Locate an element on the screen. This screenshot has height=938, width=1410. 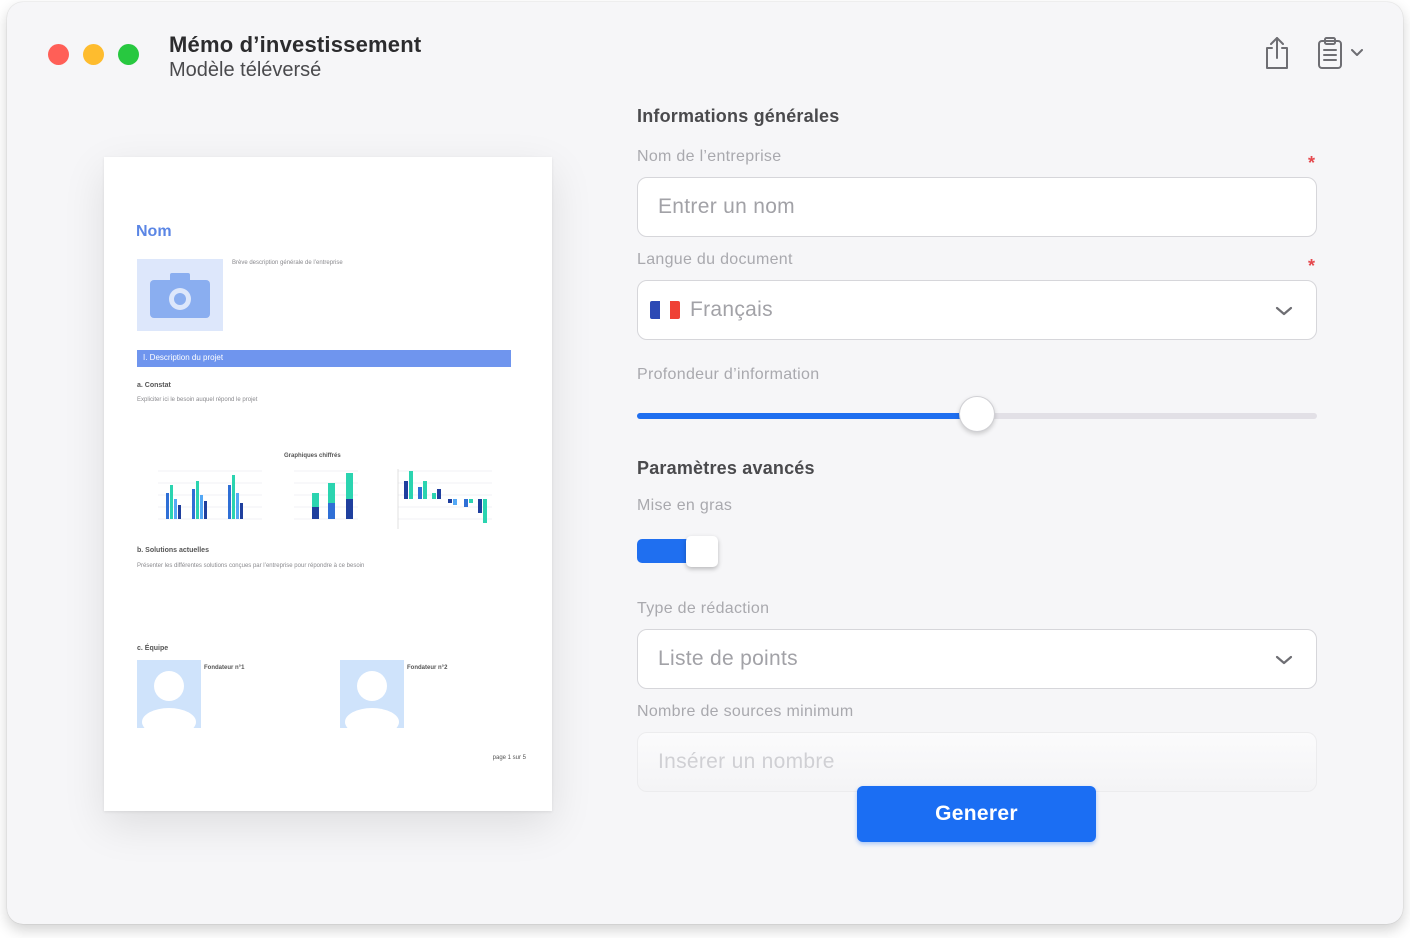
founder-2-label: Fondateur n°2 is located at coordinates (427, 668).